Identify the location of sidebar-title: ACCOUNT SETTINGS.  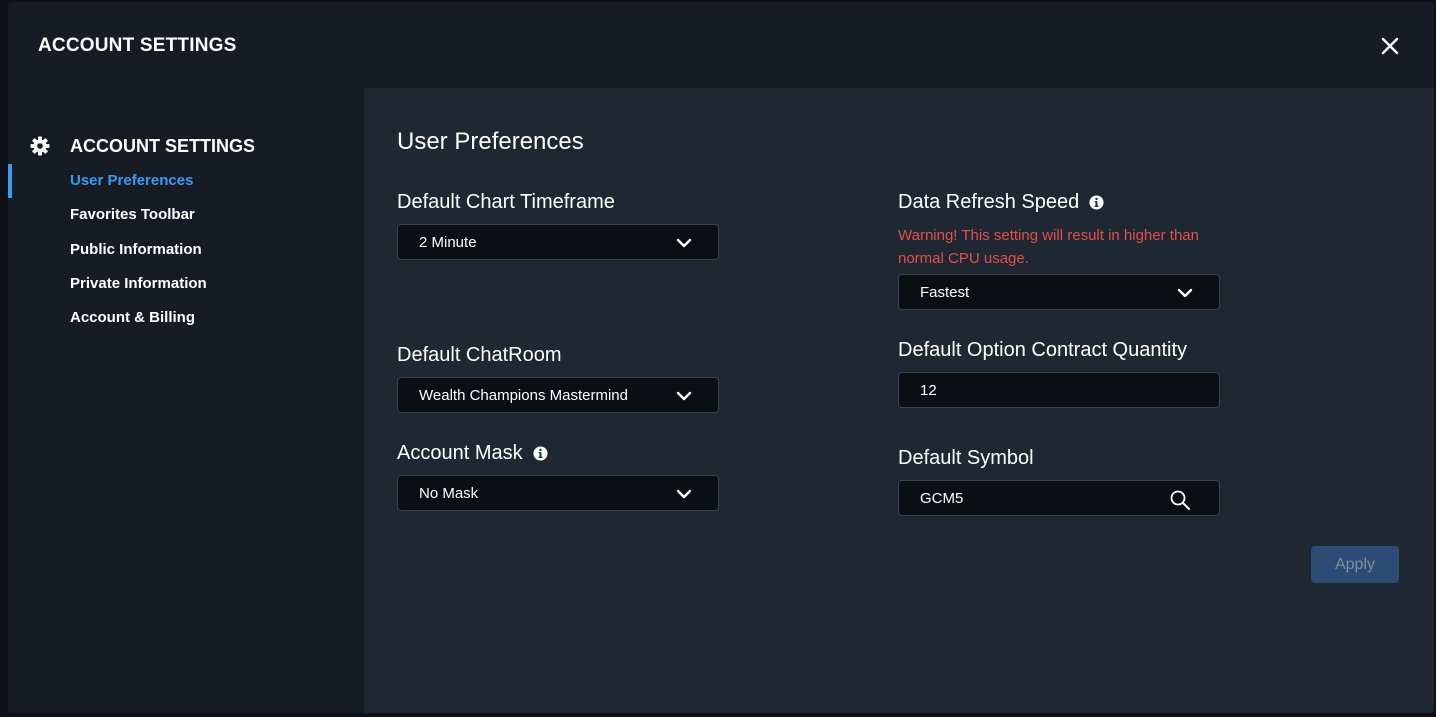
(163, 145).